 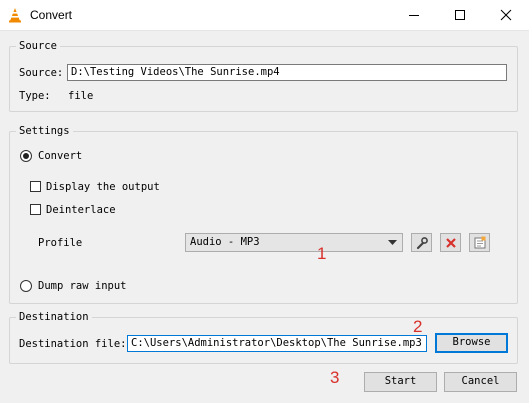 I want to click on minimize-button, so click(x=414, y=15).